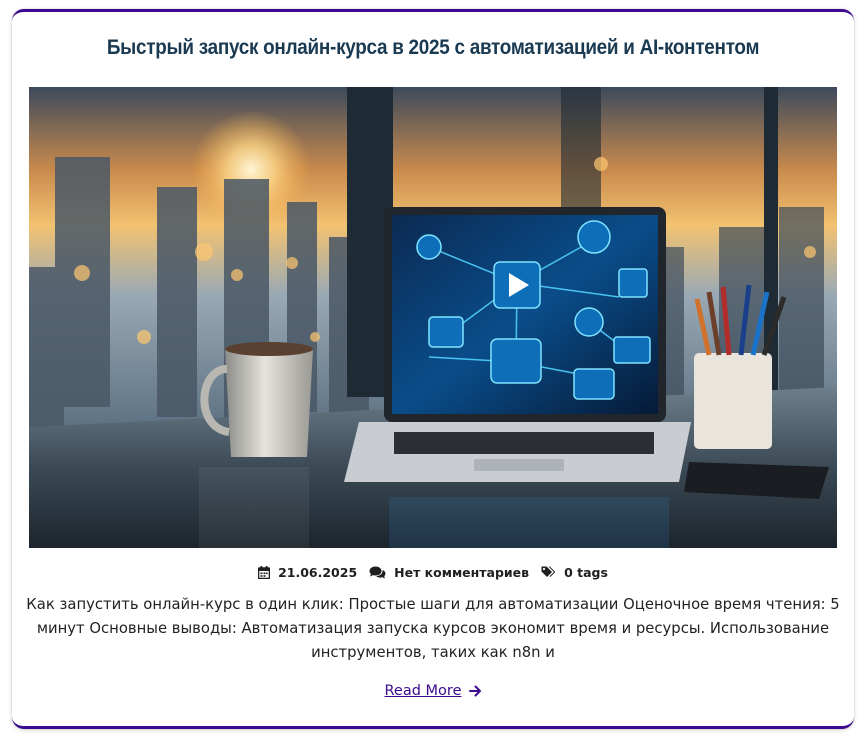 This screenshot has width=865, height=741. What do you see at coordinates (475, 691) in the screenshot?
I see `arrow-right-icon` at bounding box center [475, 691].